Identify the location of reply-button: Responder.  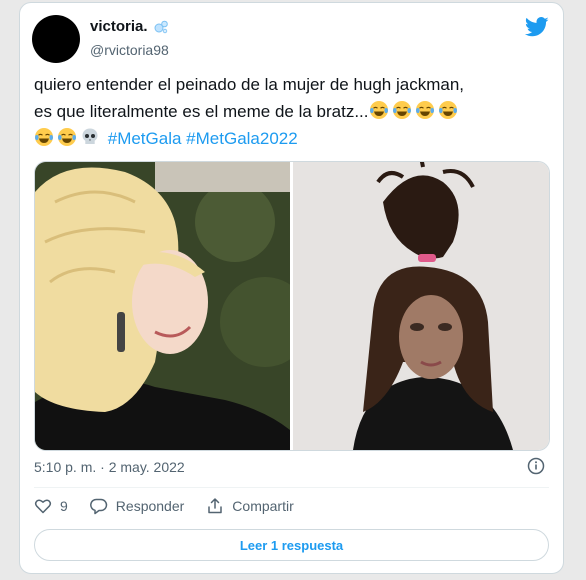
(137, 506).